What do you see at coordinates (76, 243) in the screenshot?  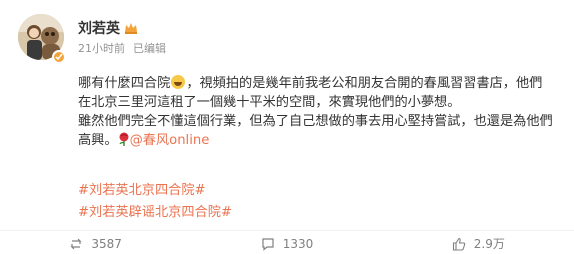 I see `repost-icon` at bounding box center [76, 243].